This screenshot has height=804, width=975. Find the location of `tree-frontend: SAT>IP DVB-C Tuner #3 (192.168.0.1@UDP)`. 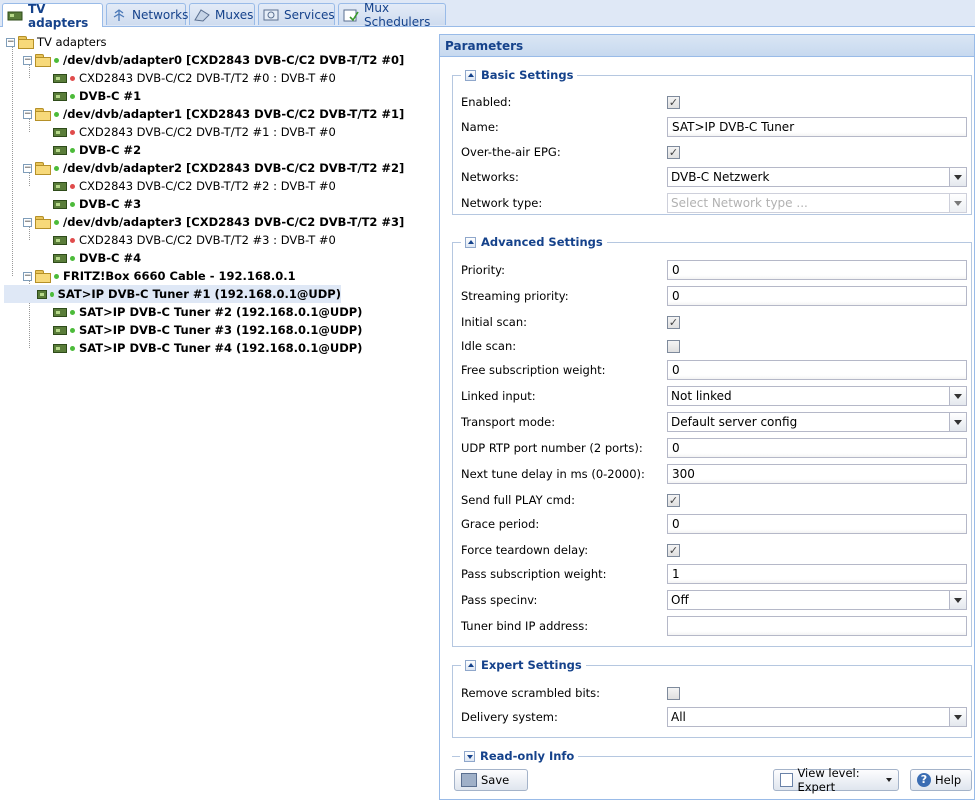

tree-frontend: SAT>IP DVB-C Tuner #3 (192.168.0.1@UDP) is located at coordinates (207, 330).